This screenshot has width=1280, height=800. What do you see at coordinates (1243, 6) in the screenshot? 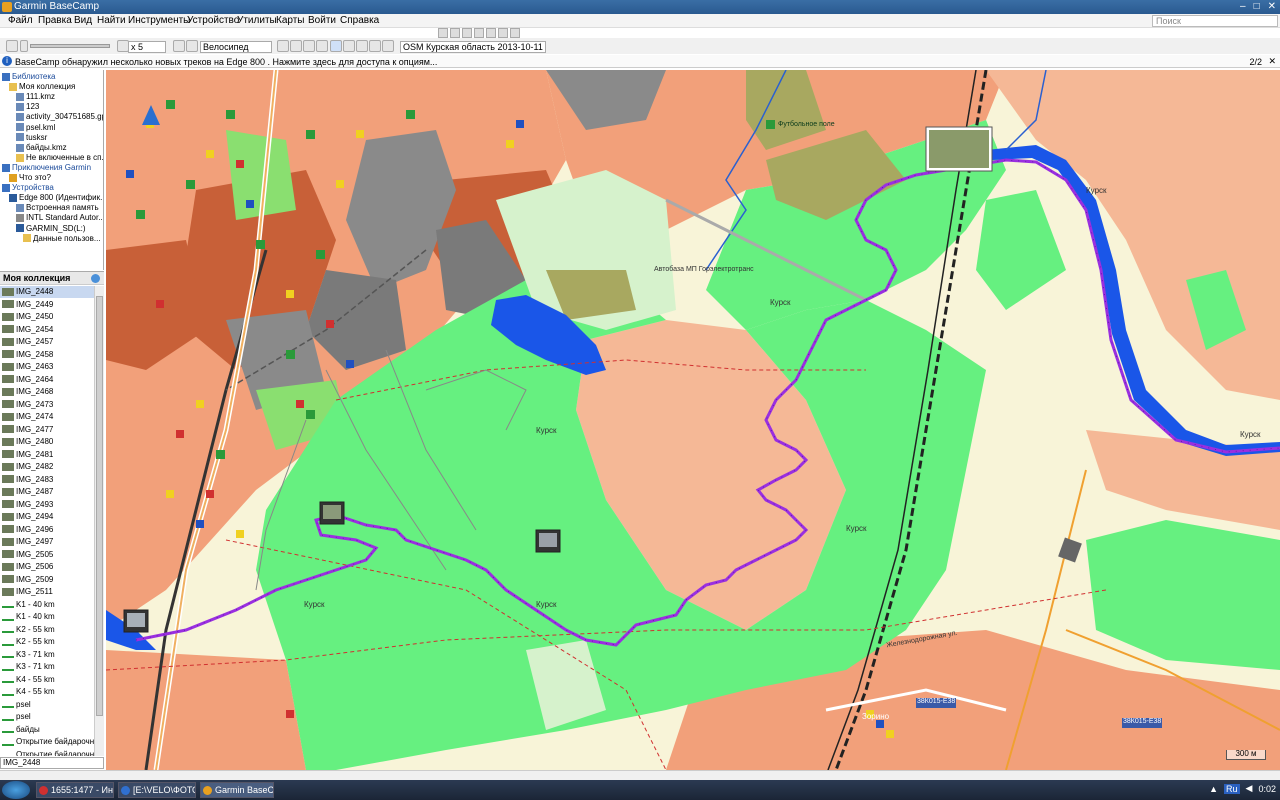
I see `minimize-button: –` at bounding box center [1243, 6].